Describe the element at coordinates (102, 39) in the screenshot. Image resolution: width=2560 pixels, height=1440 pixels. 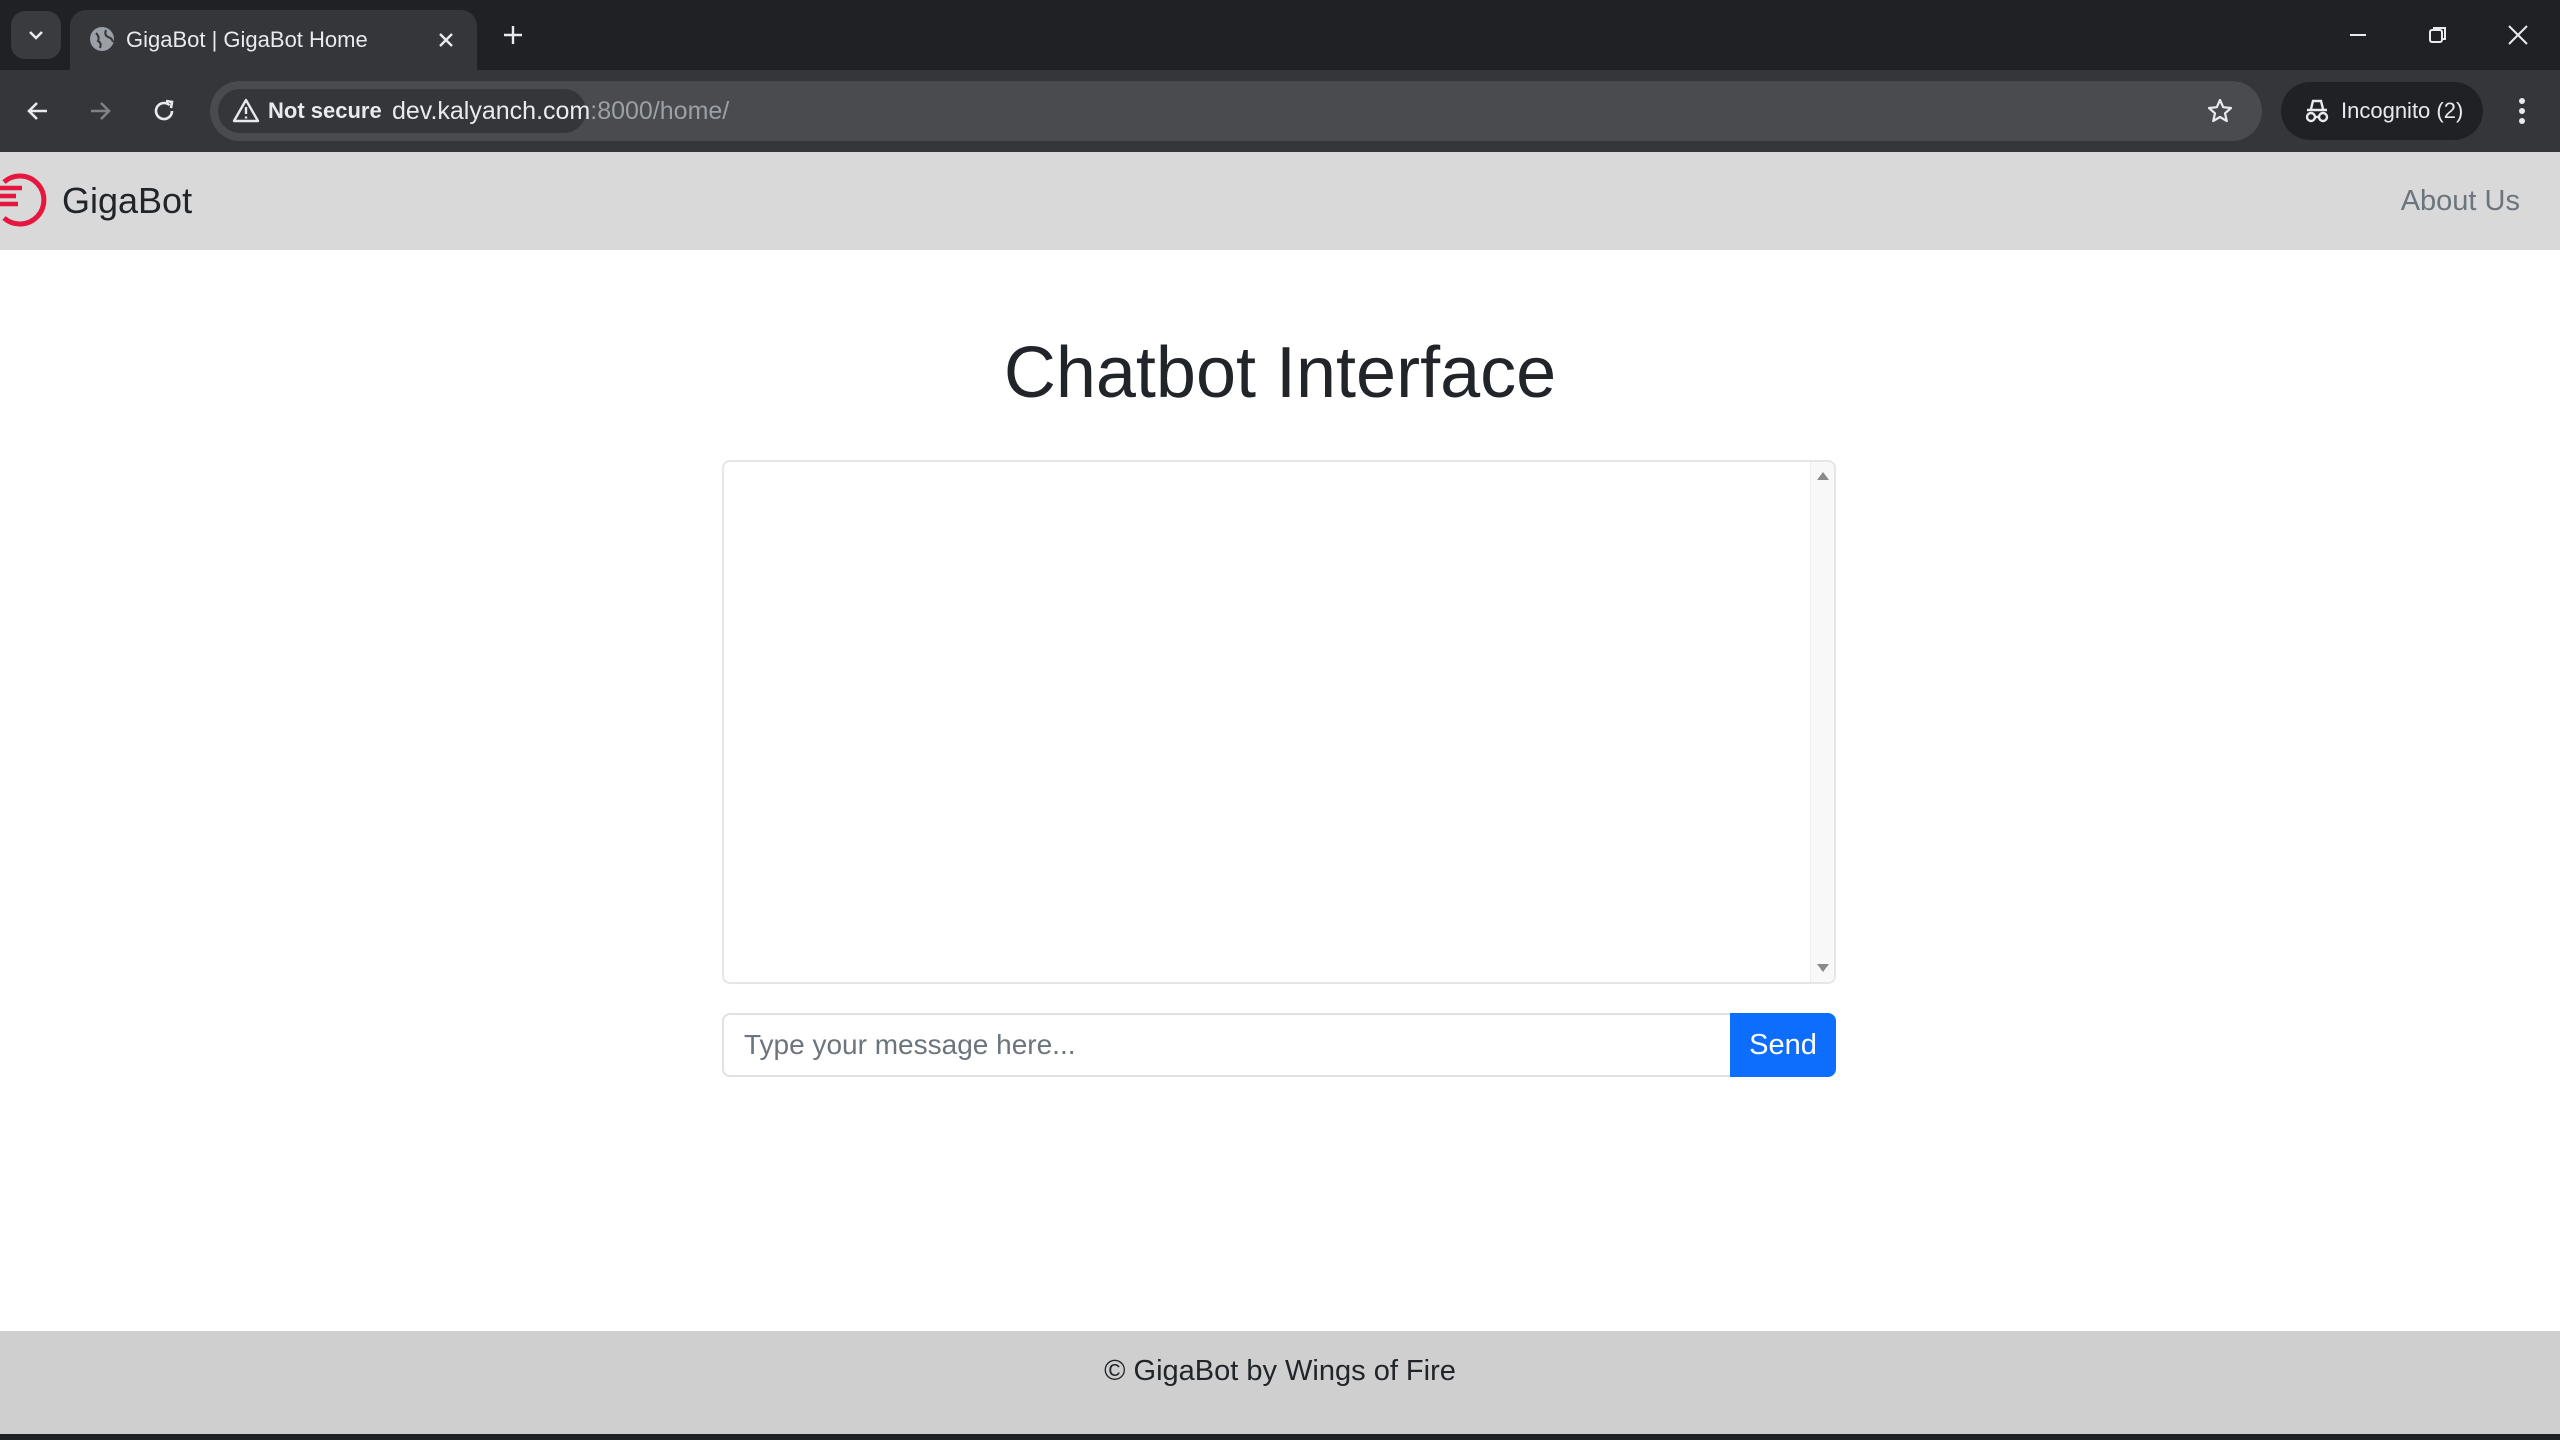
I see `globe-icon` at that location.